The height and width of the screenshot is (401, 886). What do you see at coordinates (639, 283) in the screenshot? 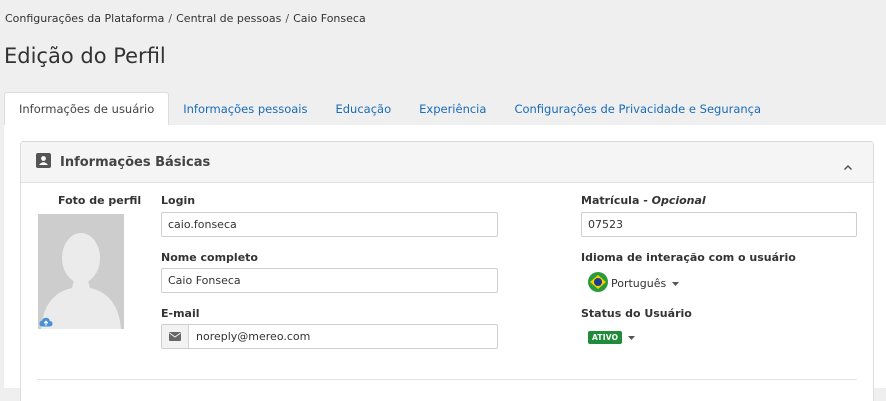
I see `language-value: Português` at bounding box center [639, 283].